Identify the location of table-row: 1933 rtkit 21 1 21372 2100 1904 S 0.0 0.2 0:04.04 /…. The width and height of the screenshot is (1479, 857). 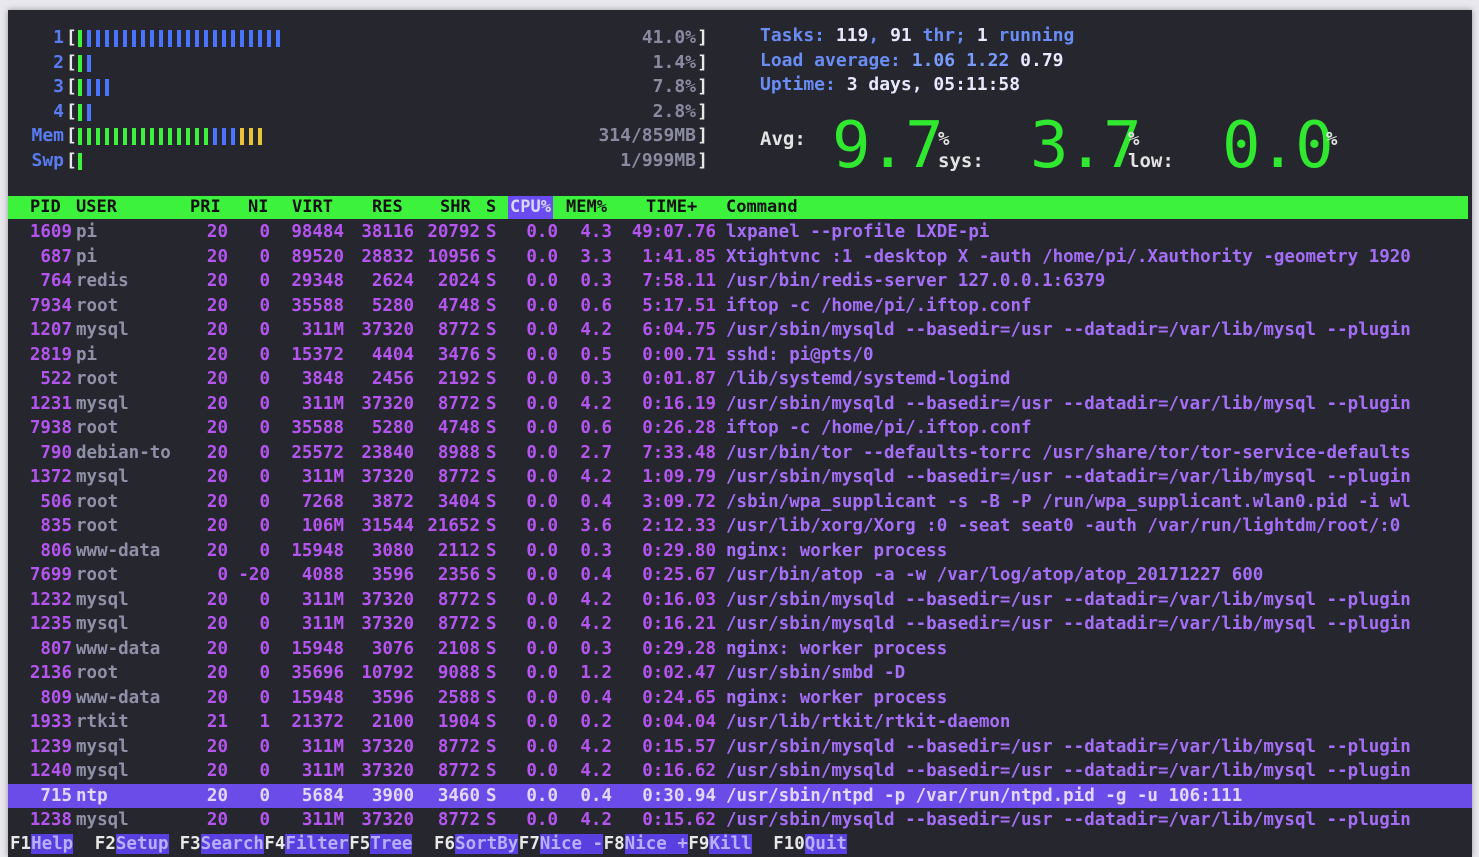
(740, 722).